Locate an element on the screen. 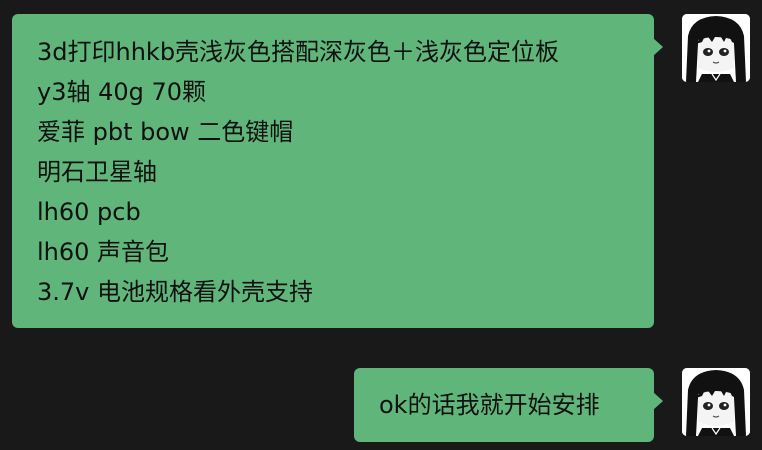  message-line: 爱菲 pbt bow 二色键帽 is located at coordinates (165, 132).